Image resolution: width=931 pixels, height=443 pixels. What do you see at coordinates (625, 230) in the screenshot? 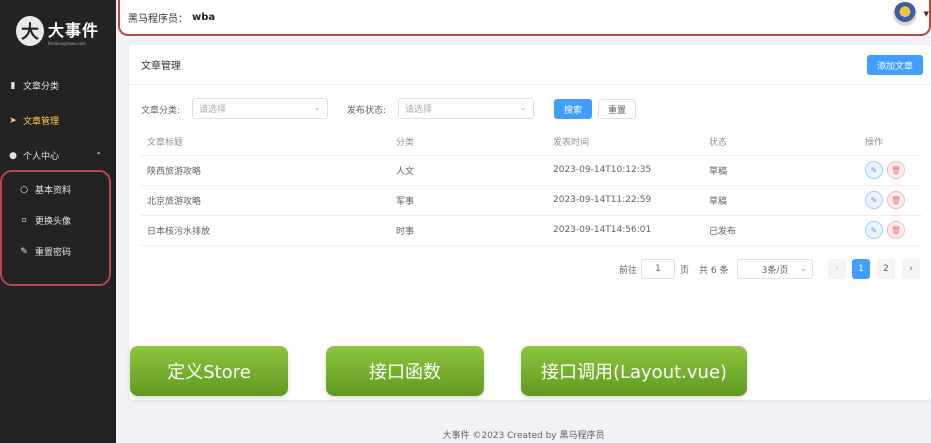
I see `cell-time: 2023-09-14T14:56:01` at bounding box center [625, 230].